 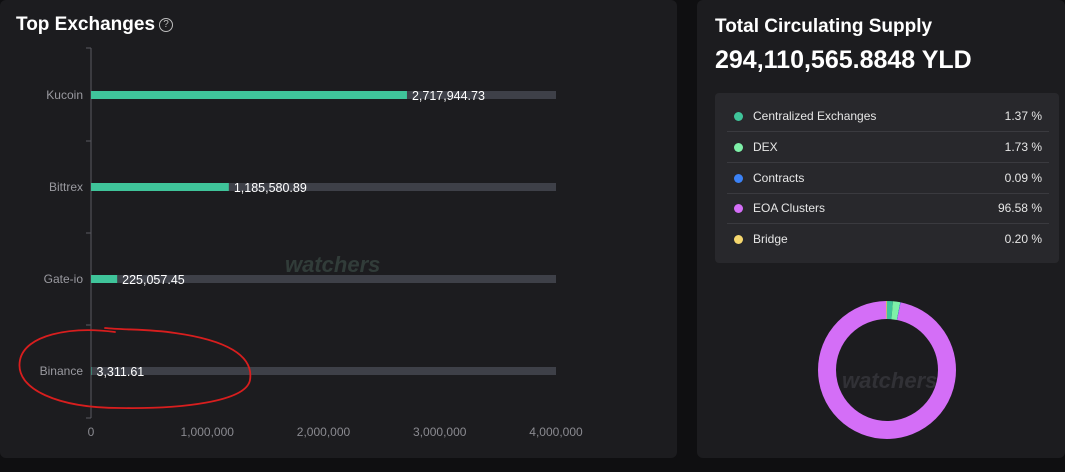 I want to click on category-tick-label: Gate-io, so click(x=64, y=279).